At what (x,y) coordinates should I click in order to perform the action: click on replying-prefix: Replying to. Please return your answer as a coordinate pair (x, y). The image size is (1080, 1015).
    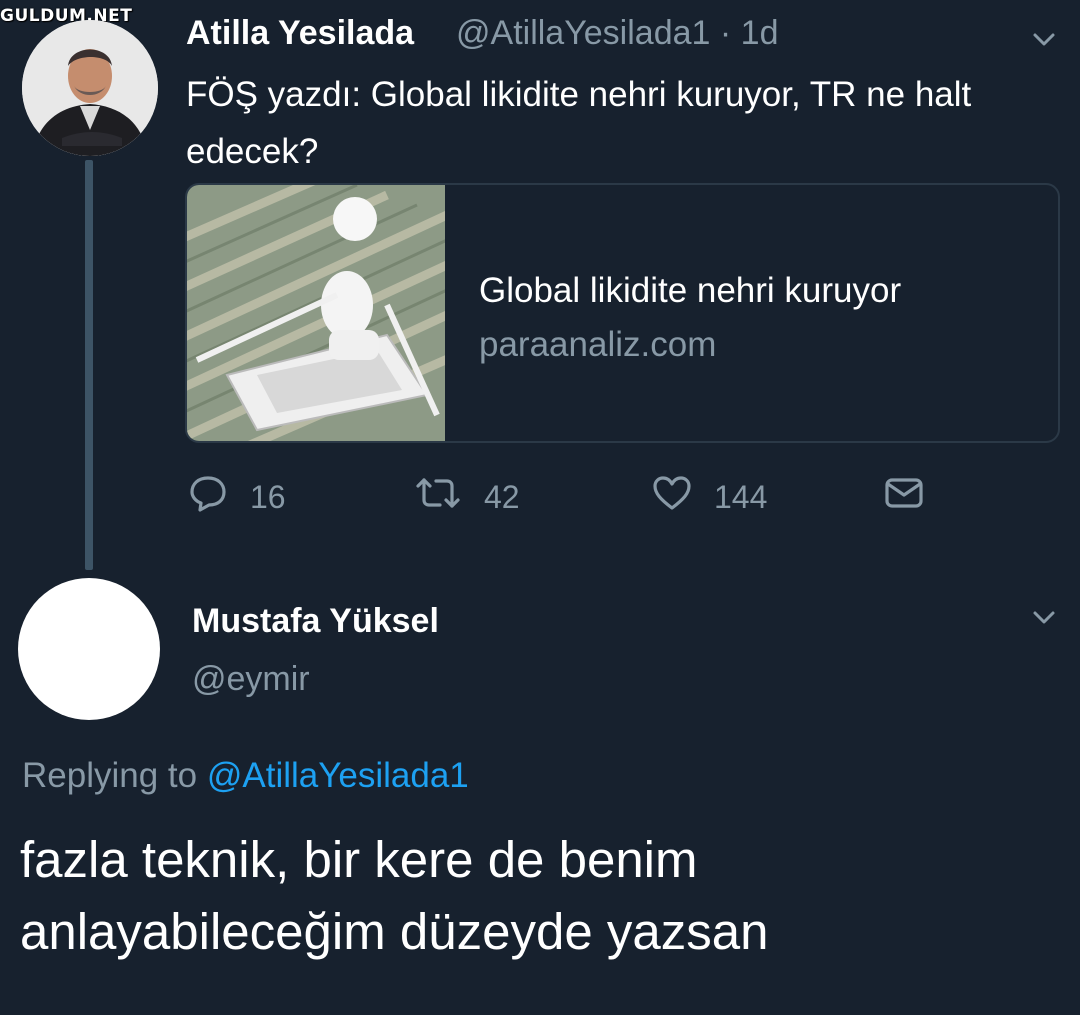
    Looking at the image, I should click on (110, 775).